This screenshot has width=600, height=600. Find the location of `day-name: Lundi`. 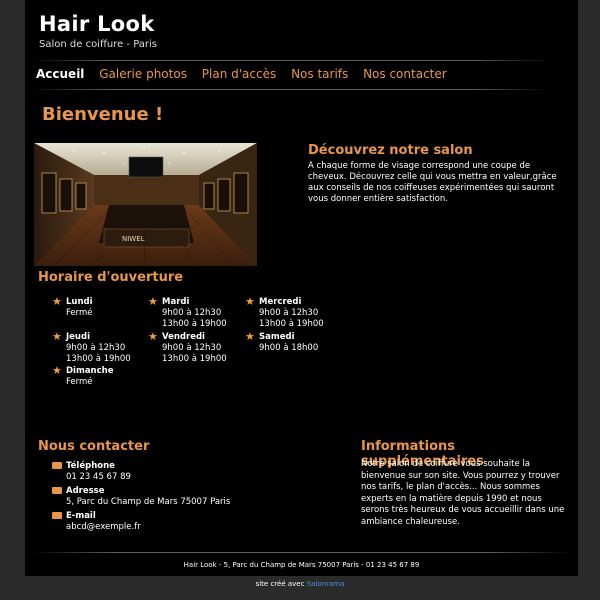

day-name: Lundi is located at coordinates (79, 302).